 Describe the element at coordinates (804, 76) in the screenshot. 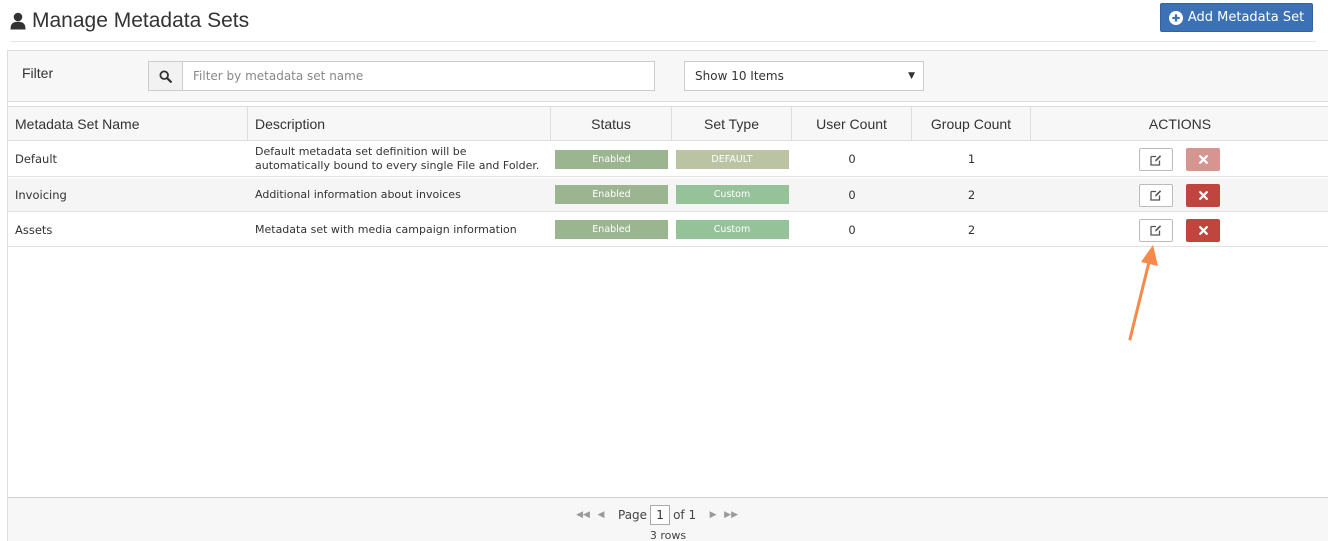

I see `page-size-select: Show 10 Items ▼` at that location.